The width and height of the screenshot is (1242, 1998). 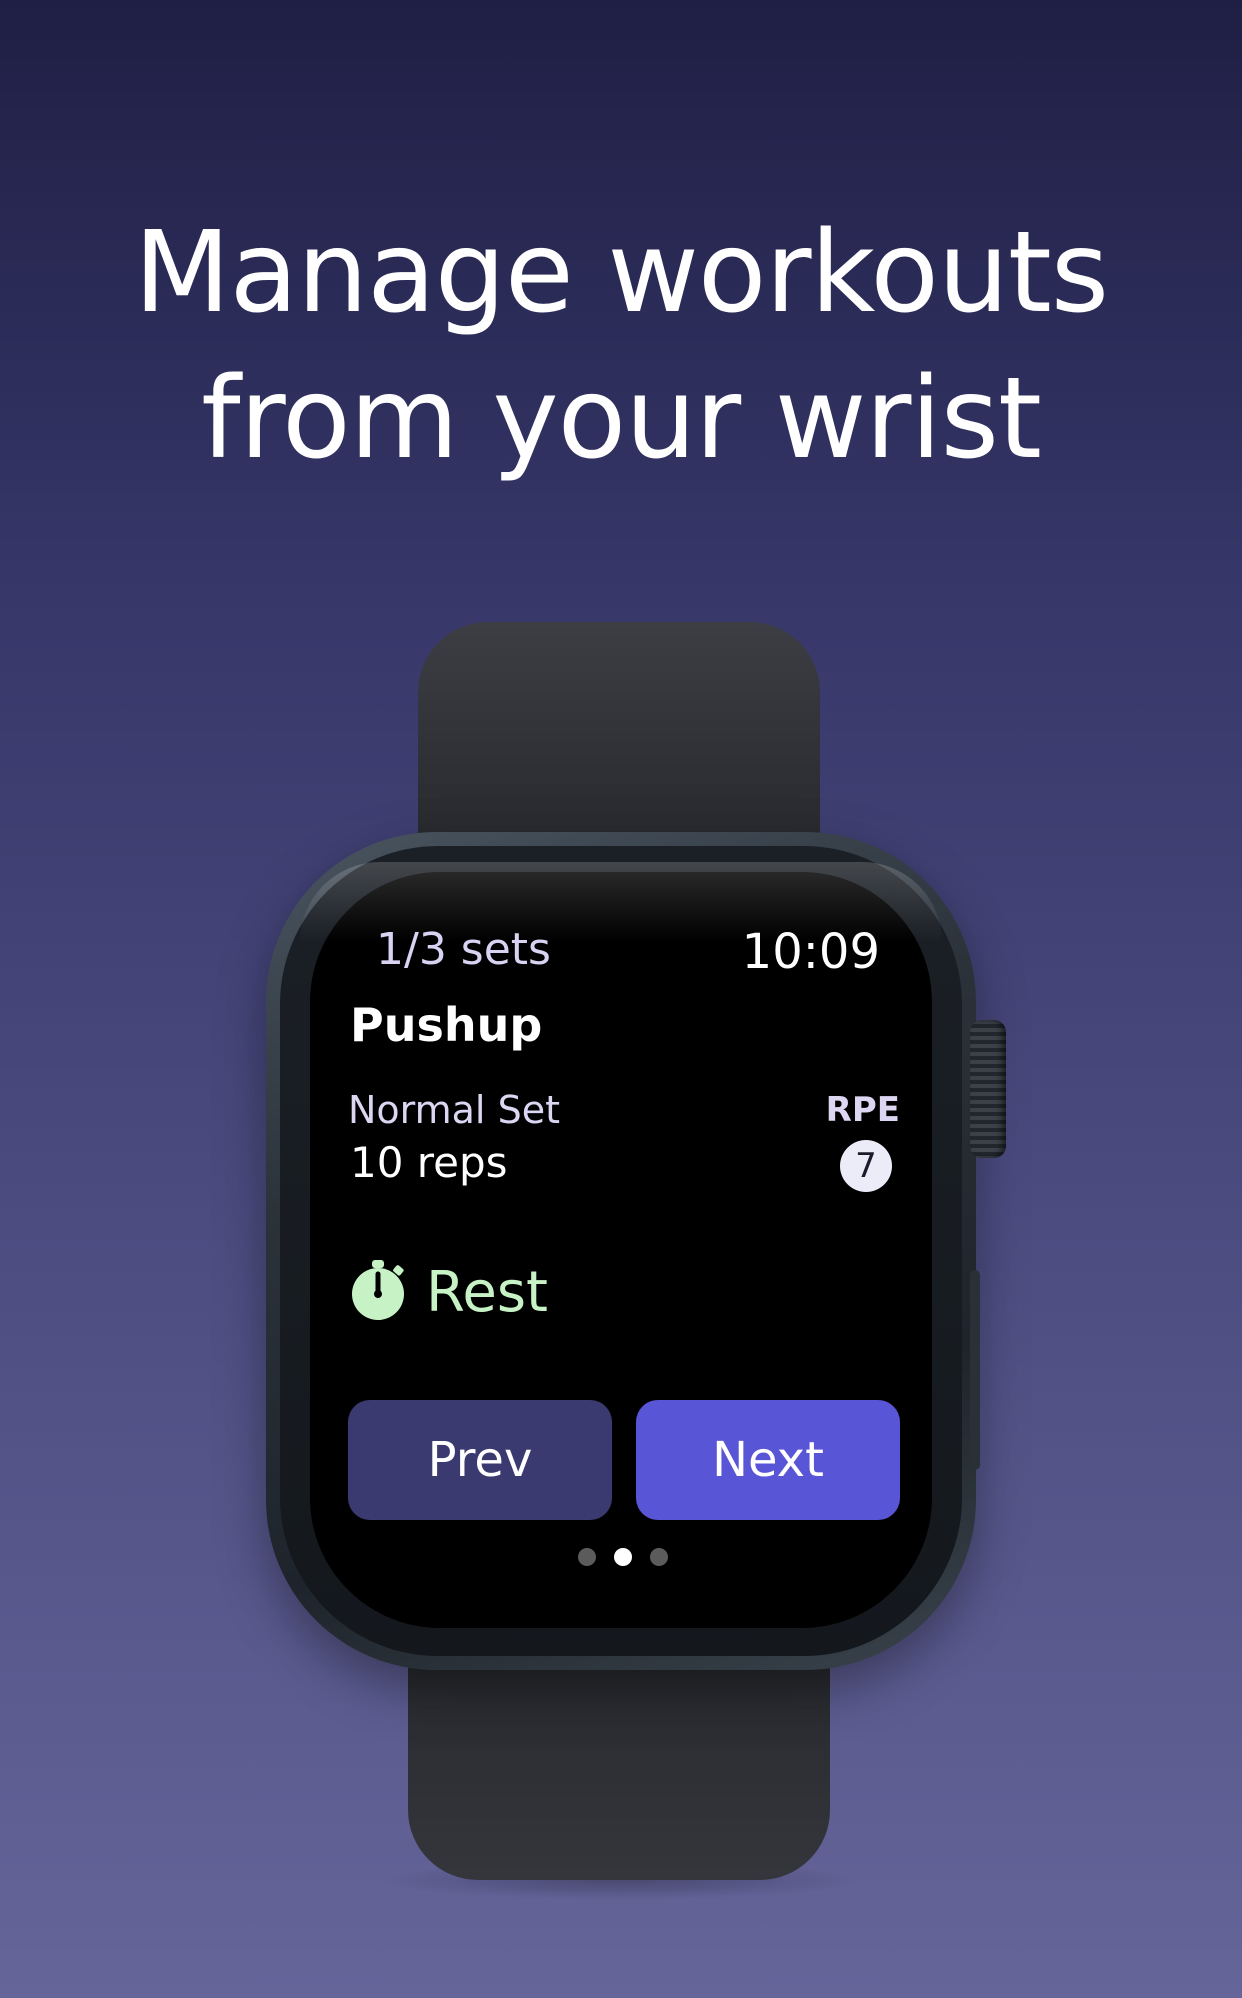 I want to click on headline: Manage workouts from your wrist, so click(x=621, y=346).